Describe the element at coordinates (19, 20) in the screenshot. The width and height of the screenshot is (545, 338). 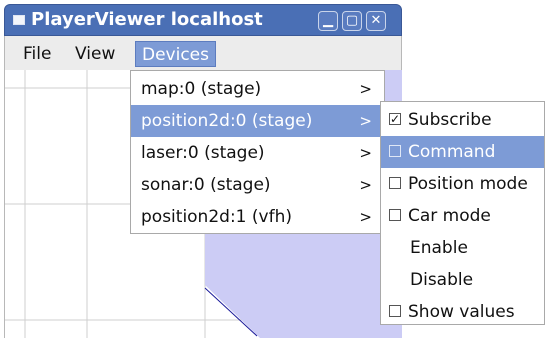
I see `window-menu-icon` at that location.